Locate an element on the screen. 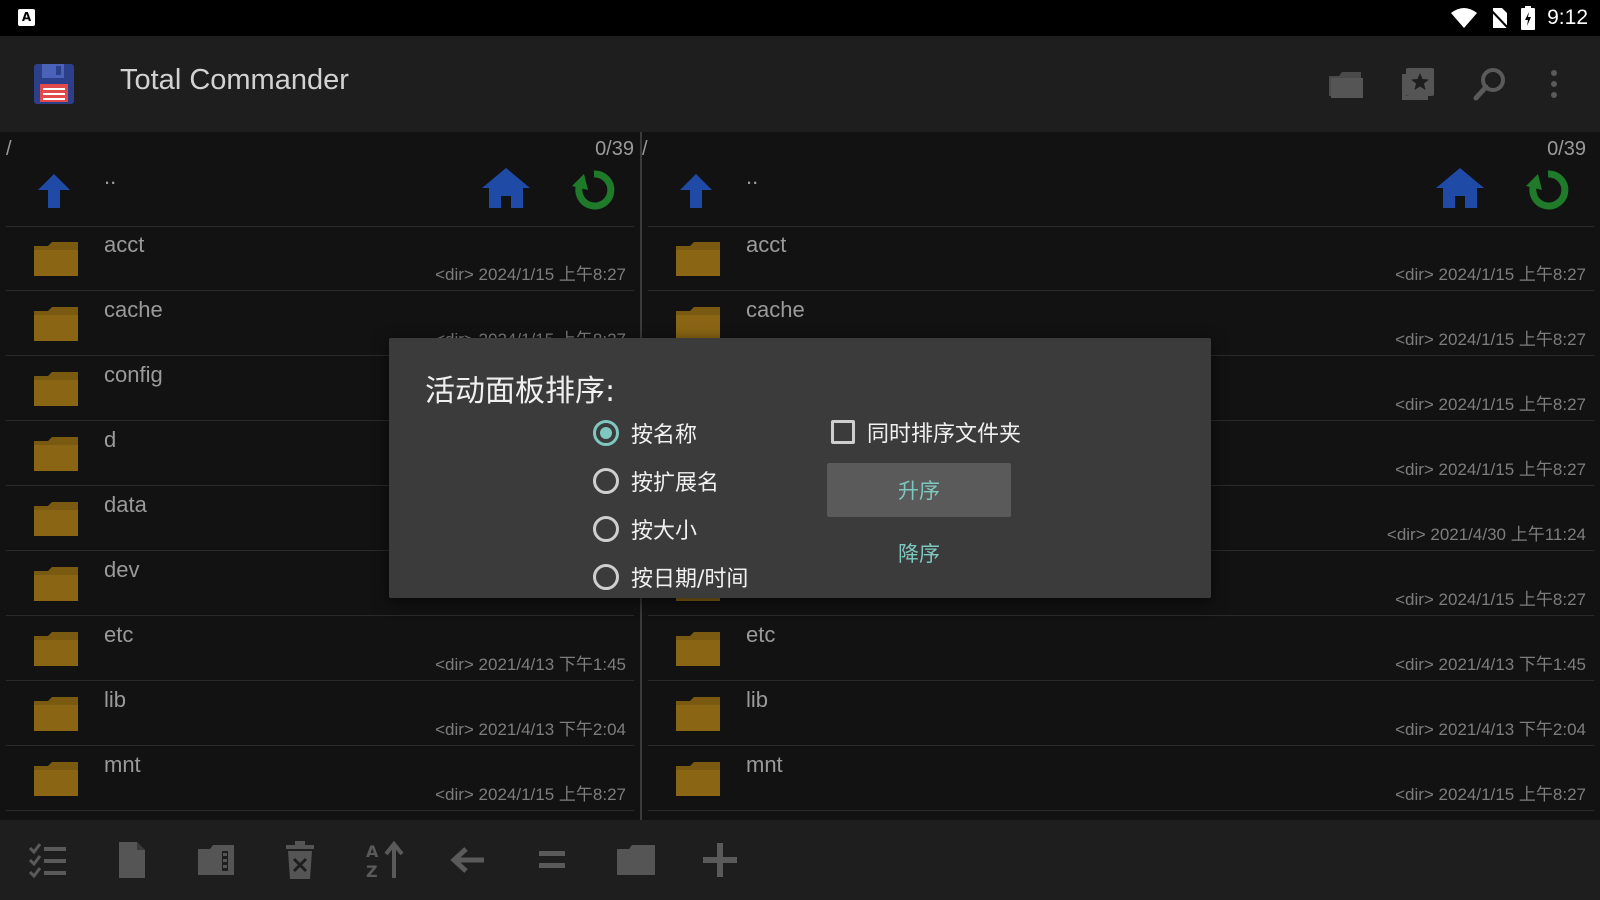 The height and width of the screenshot is (900, 1600). parent-dir-label: .. is located at coordinates (752, 176).